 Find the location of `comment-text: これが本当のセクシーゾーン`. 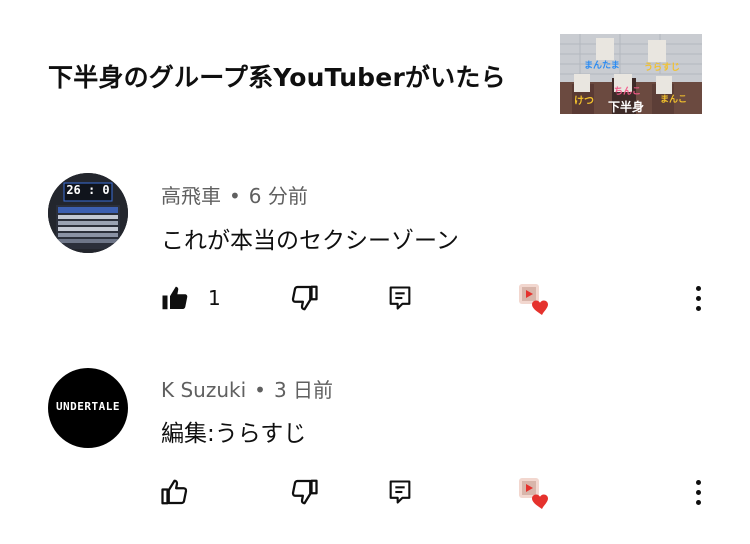

comment-text: これが本当のセクシーゾーン is located at coordinates (310, 241).